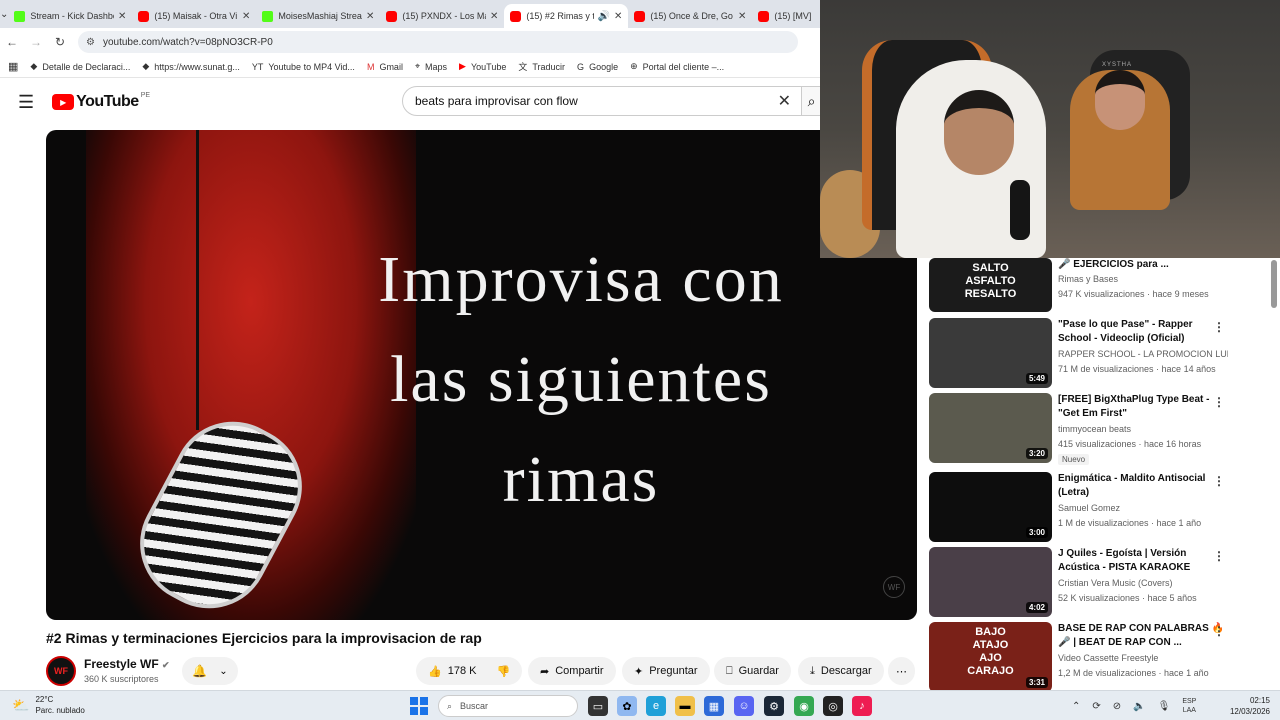 The height and width of the screenshot is (720, 1280). What do you see at coordinates (901, 671) in the screenshot?
I see `more-actions-button: ⋯` at bounding box center [901, 671].